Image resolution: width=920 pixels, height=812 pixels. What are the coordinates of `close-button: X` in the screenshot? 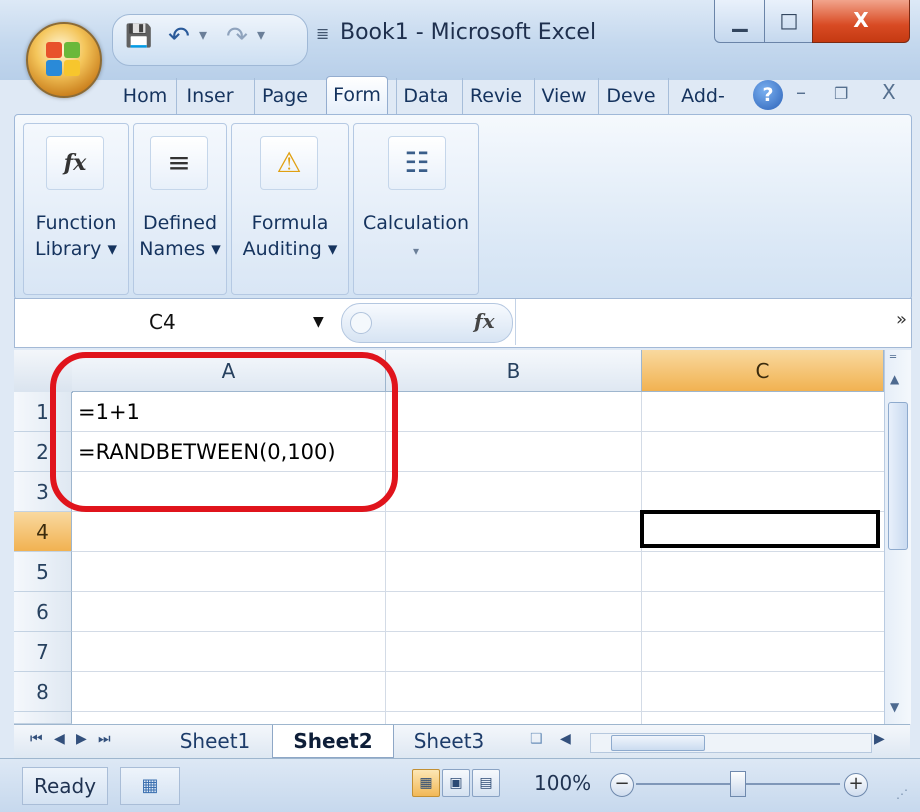 It's located at (861, 21).